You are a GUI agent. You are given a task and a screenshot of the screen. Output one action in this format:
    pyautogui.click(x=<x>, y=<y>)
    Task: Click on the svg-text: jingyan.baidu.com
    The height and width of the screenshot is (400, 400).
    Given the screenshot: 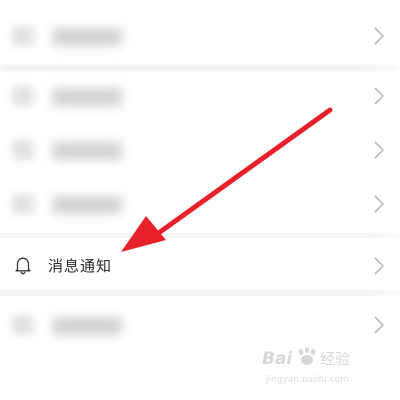 What is the action you would take?
    pyautogui.click(x=307, y=380)
    